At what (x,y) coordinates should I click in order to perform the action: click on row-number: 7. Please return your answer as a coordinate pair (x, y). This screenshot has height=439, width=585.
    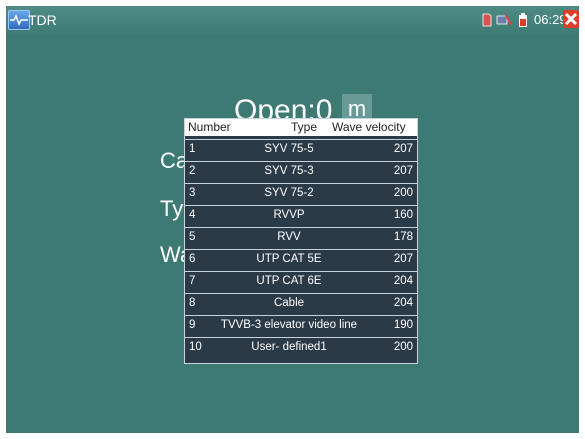
    Looking at the image, I should click on (192, 281).